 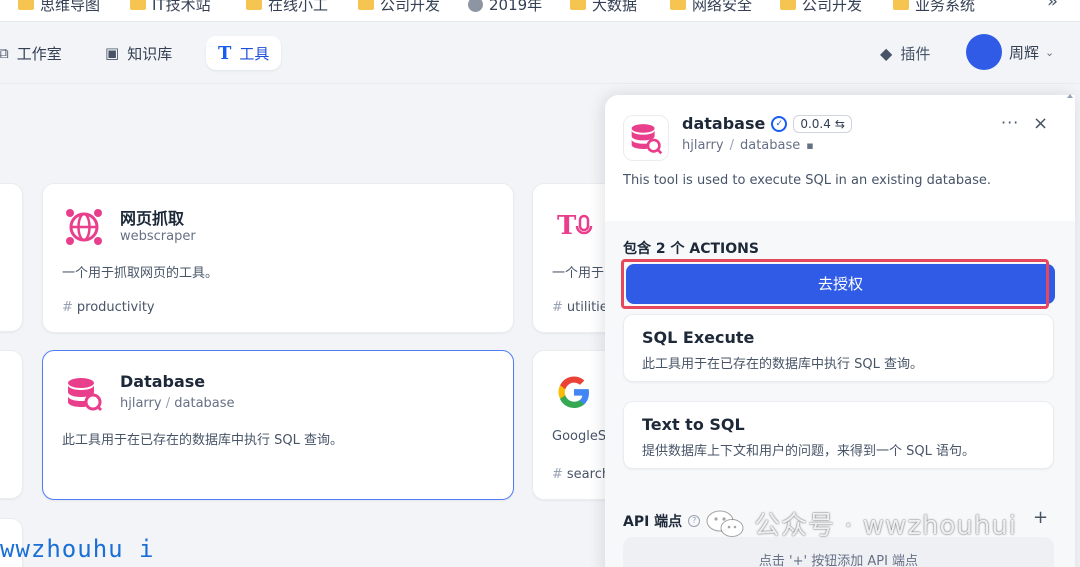 I want to click on action-name: Text to SQL, so click(x=693, y=424).